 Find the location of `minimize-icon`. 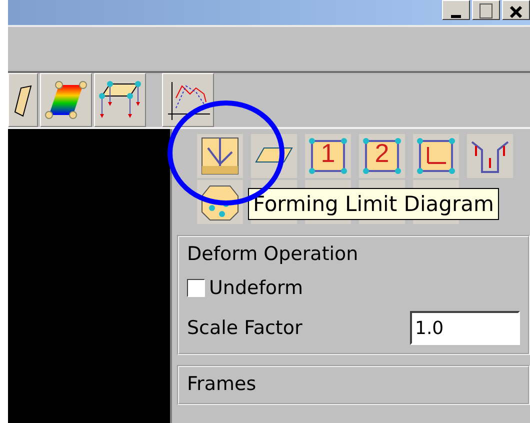

minimize-icon is located at coordinates (456, 17).